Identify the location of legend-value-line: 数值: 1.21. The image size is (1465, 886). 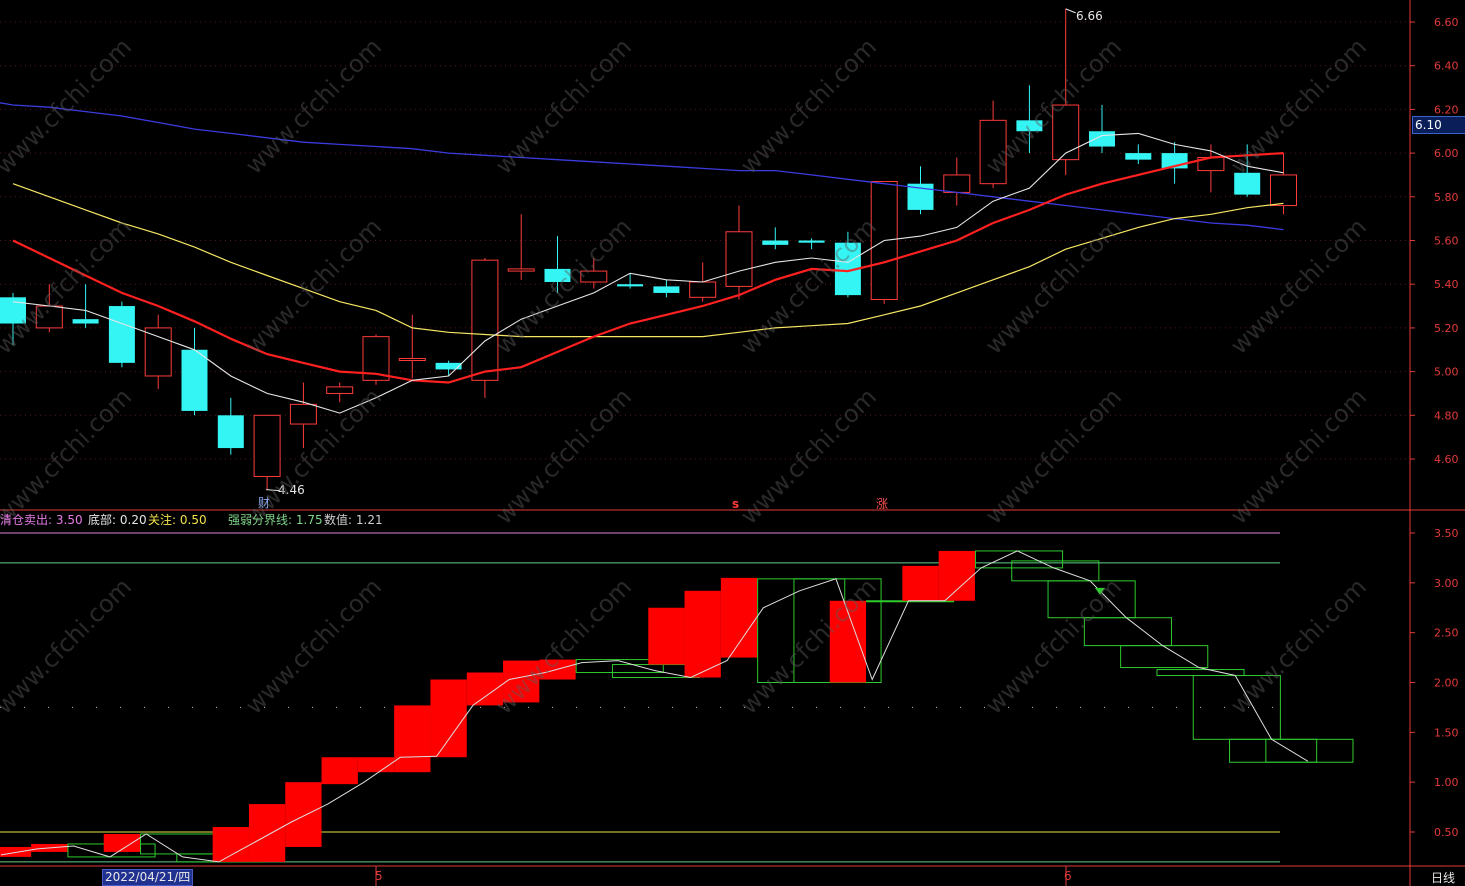
(353, 519).